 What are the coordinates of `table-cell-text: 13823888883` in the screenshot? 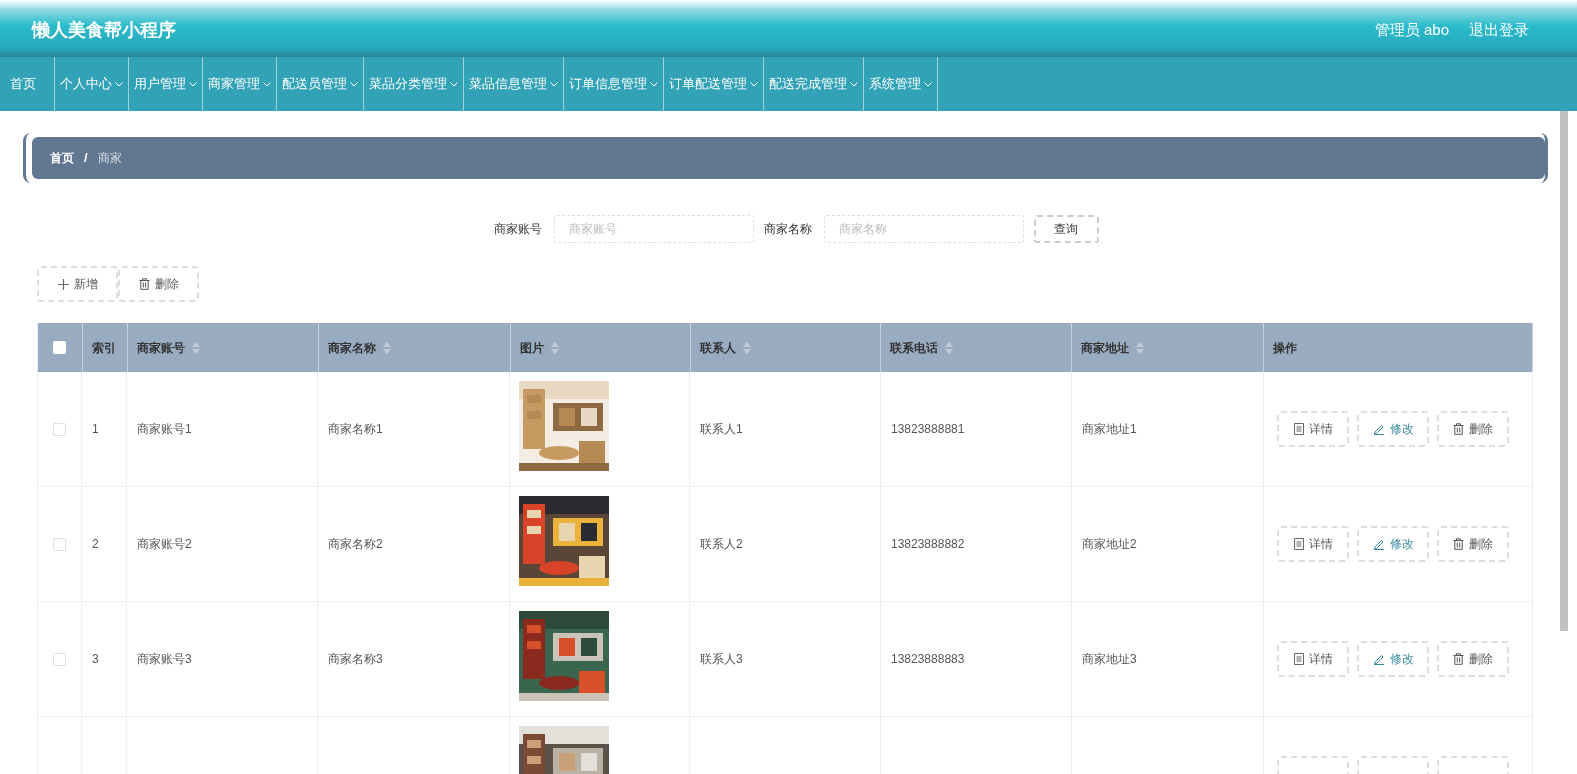 It's located at (928, 659).